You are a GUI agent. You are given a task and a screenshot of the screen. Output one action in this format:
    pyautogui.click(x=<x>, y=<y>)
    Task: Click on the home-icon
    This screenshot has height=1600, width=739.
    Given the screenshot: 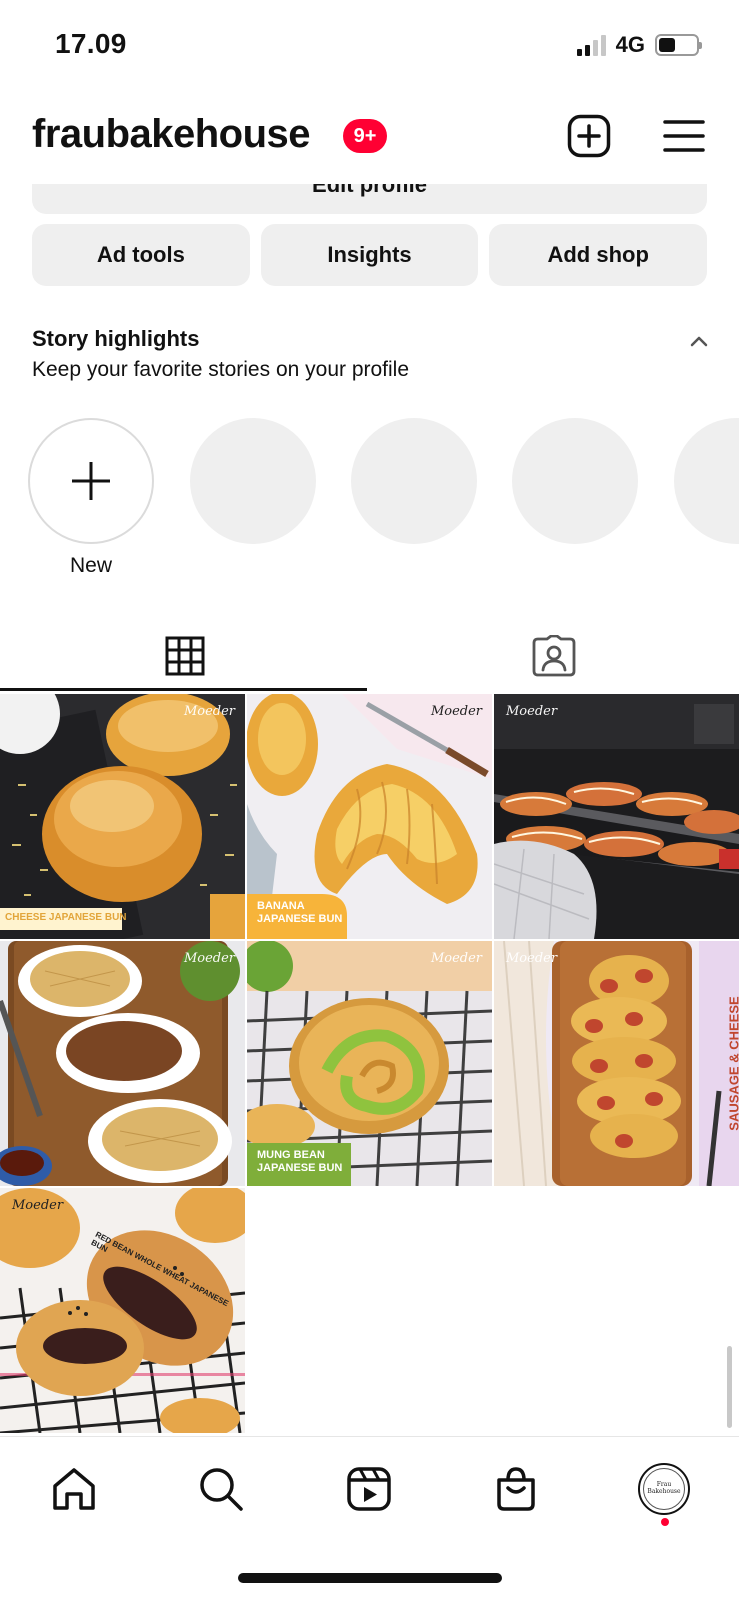 What is the action you would take?
    pyautogui.click(x=74, y=1489)
    